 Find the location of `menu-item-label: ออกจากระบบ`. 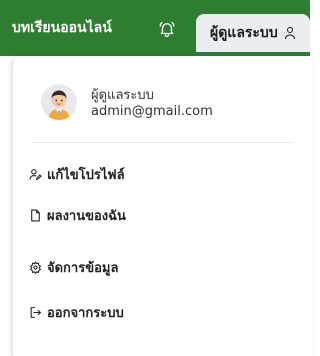

menu-item-label: ออกจากระบบ is located at coordinates (85, 313).